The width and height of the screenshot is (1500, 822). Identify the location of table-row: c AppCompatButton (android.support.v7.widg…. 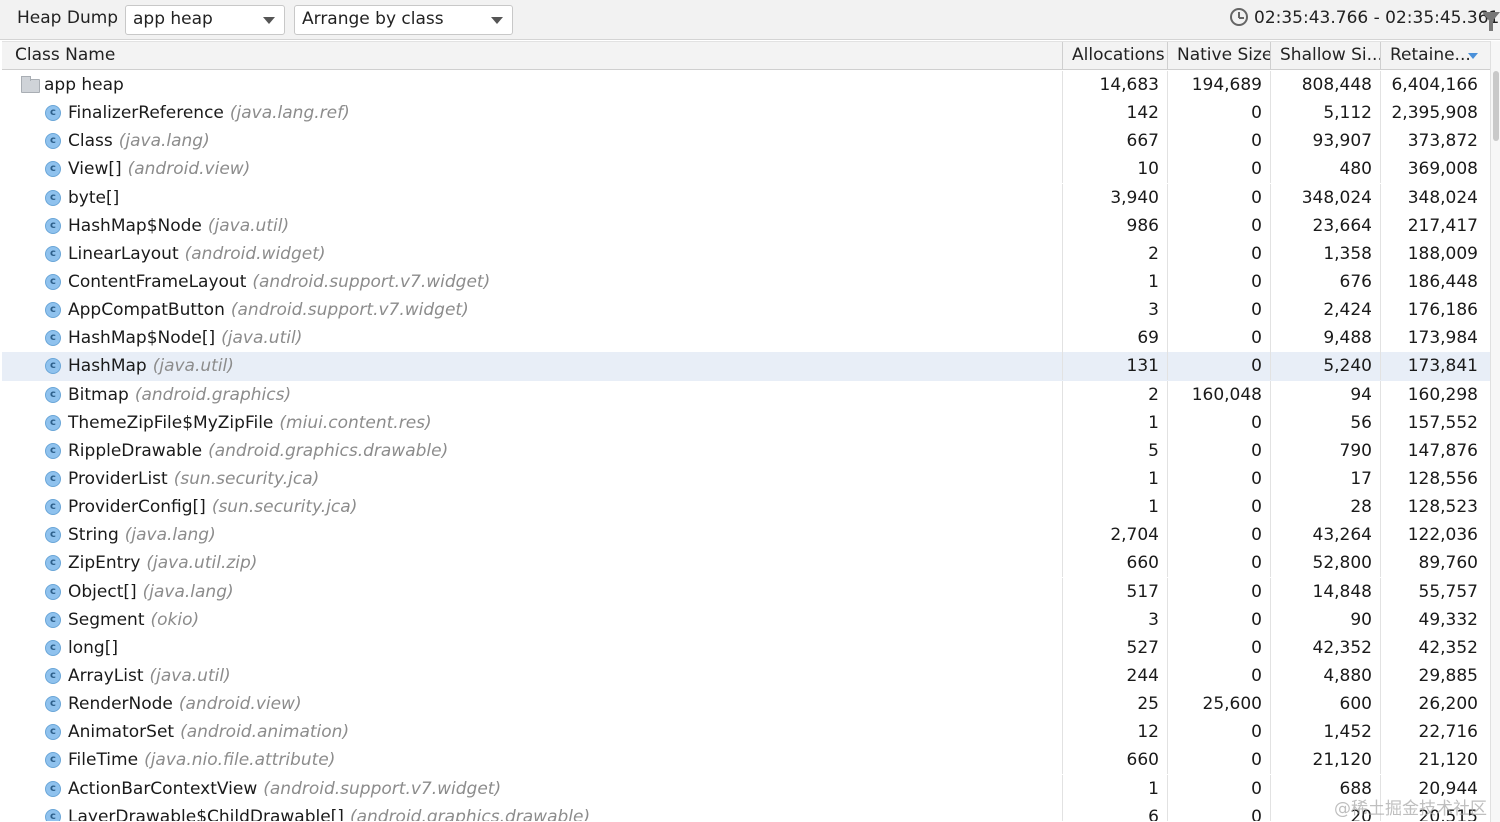
(746, 310).